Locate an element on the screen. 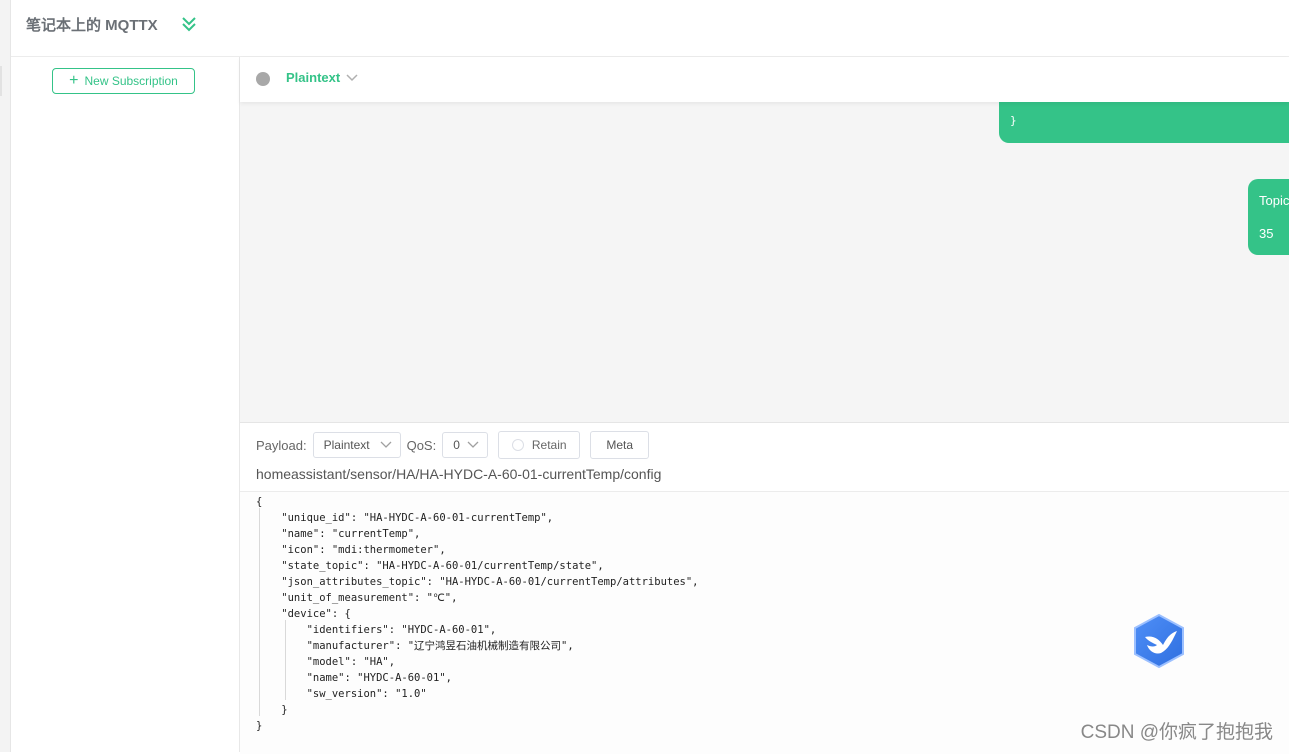  payload-filter-label: Plaintext is located at coordinates (313, 77).